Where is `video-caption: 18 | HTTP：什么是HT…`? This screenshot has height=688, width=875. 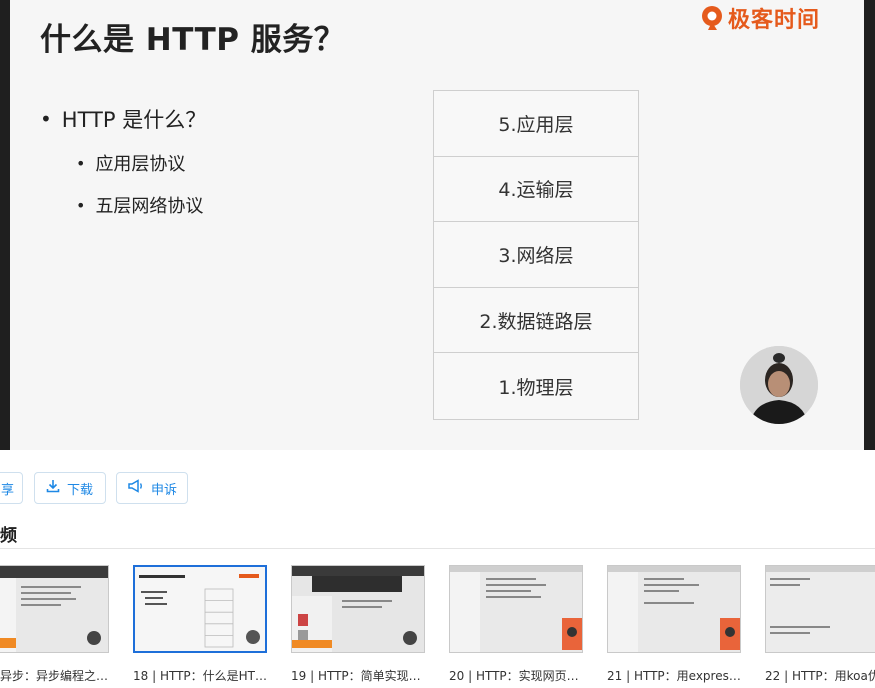 video-caption: 18 | HTTP：什么是HT… is located at coordinates (200, 675).